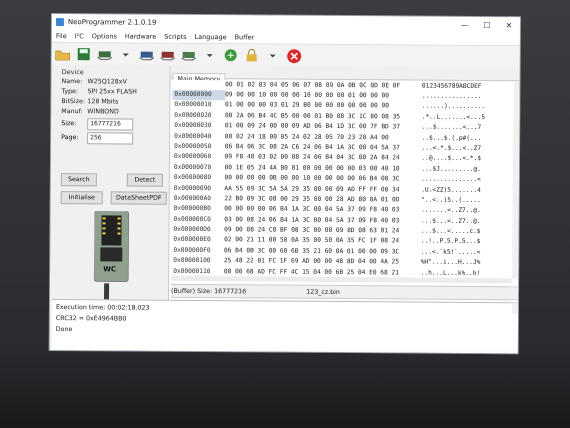 The width and height of the screenshot is (570, 428). I want to click on auto-program-icon, so click(231, 55).